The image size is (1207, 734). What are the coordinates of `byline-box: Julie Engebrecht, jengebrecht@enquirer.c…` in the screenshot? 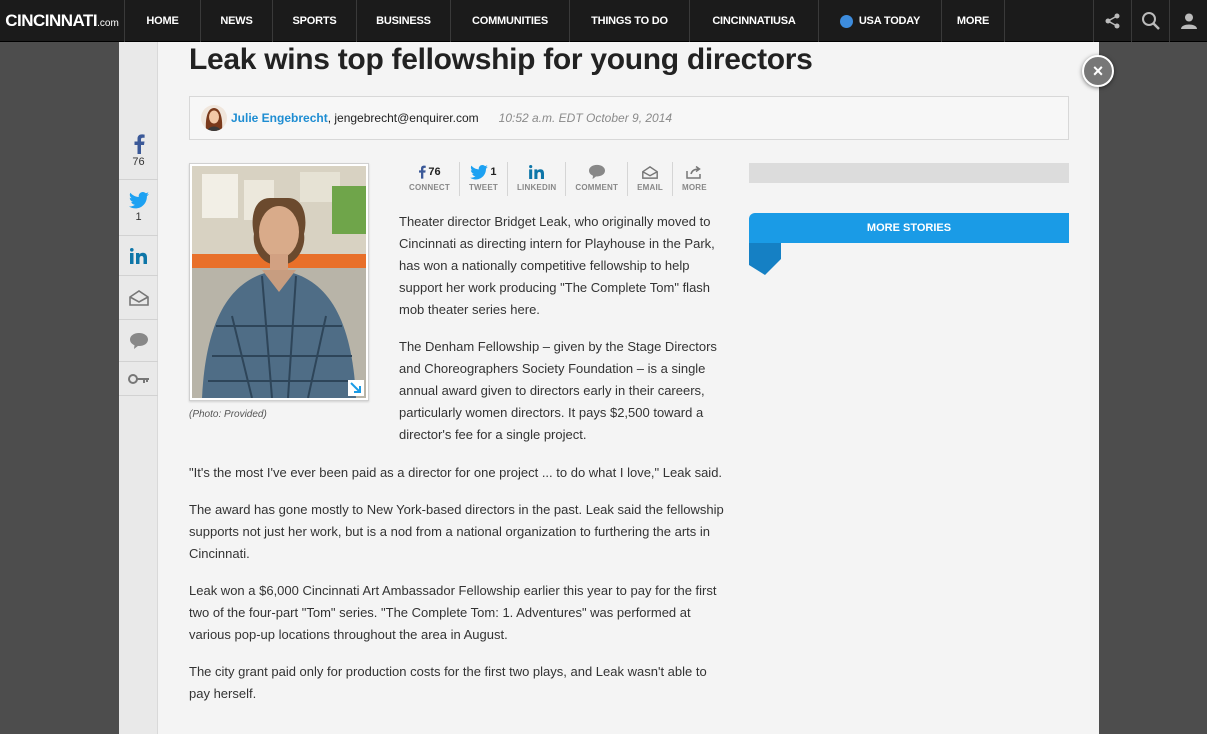 It's located at (629, 118).